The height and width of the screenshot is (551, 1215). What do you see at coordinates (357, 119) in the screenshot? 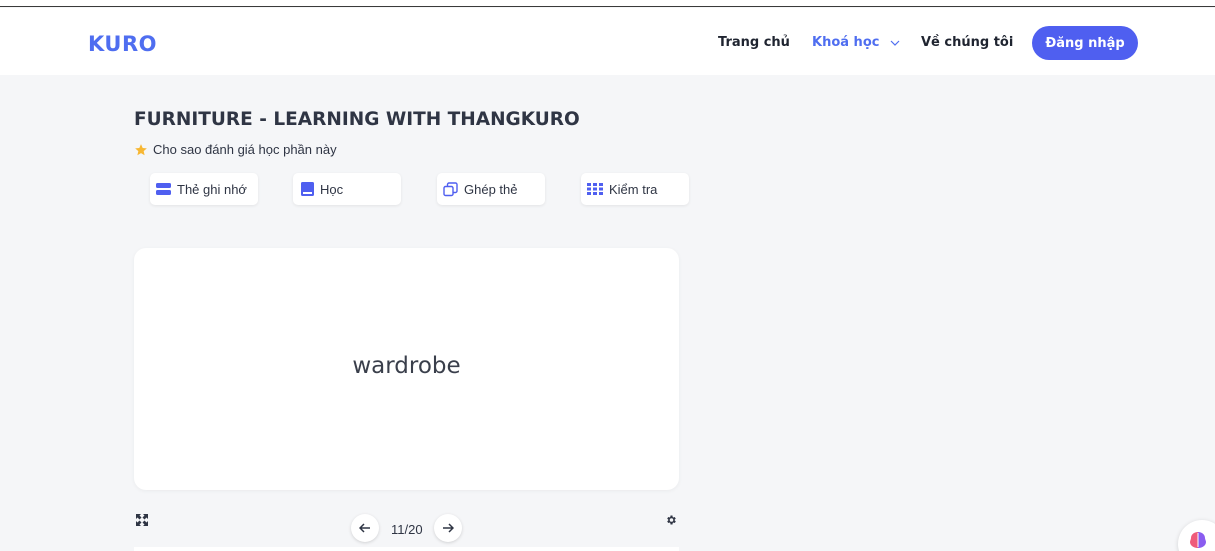
I see `page-title: FURNITURE - LEARNING WITH THANGKURO` at bounding box center [357, 119].